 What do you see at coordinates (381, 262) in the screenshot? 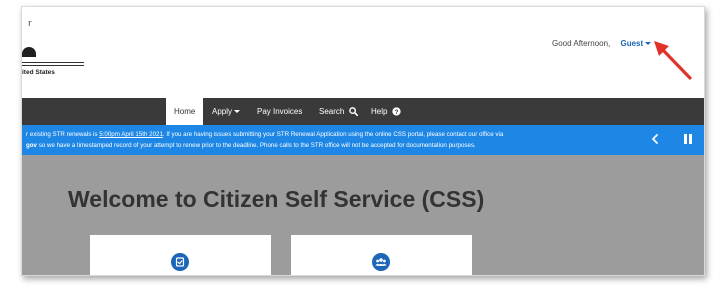
I see `users-icon` at bounding box center [381, 262].